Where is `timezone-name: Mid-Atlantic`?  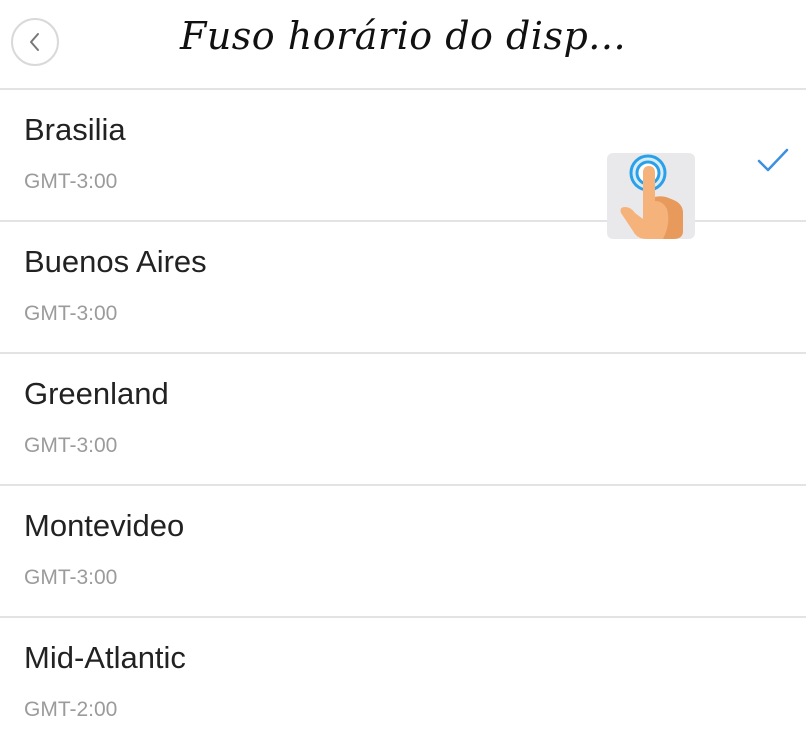
timezone-name: Mid-Atlantic is located at coordinates (105, 657).